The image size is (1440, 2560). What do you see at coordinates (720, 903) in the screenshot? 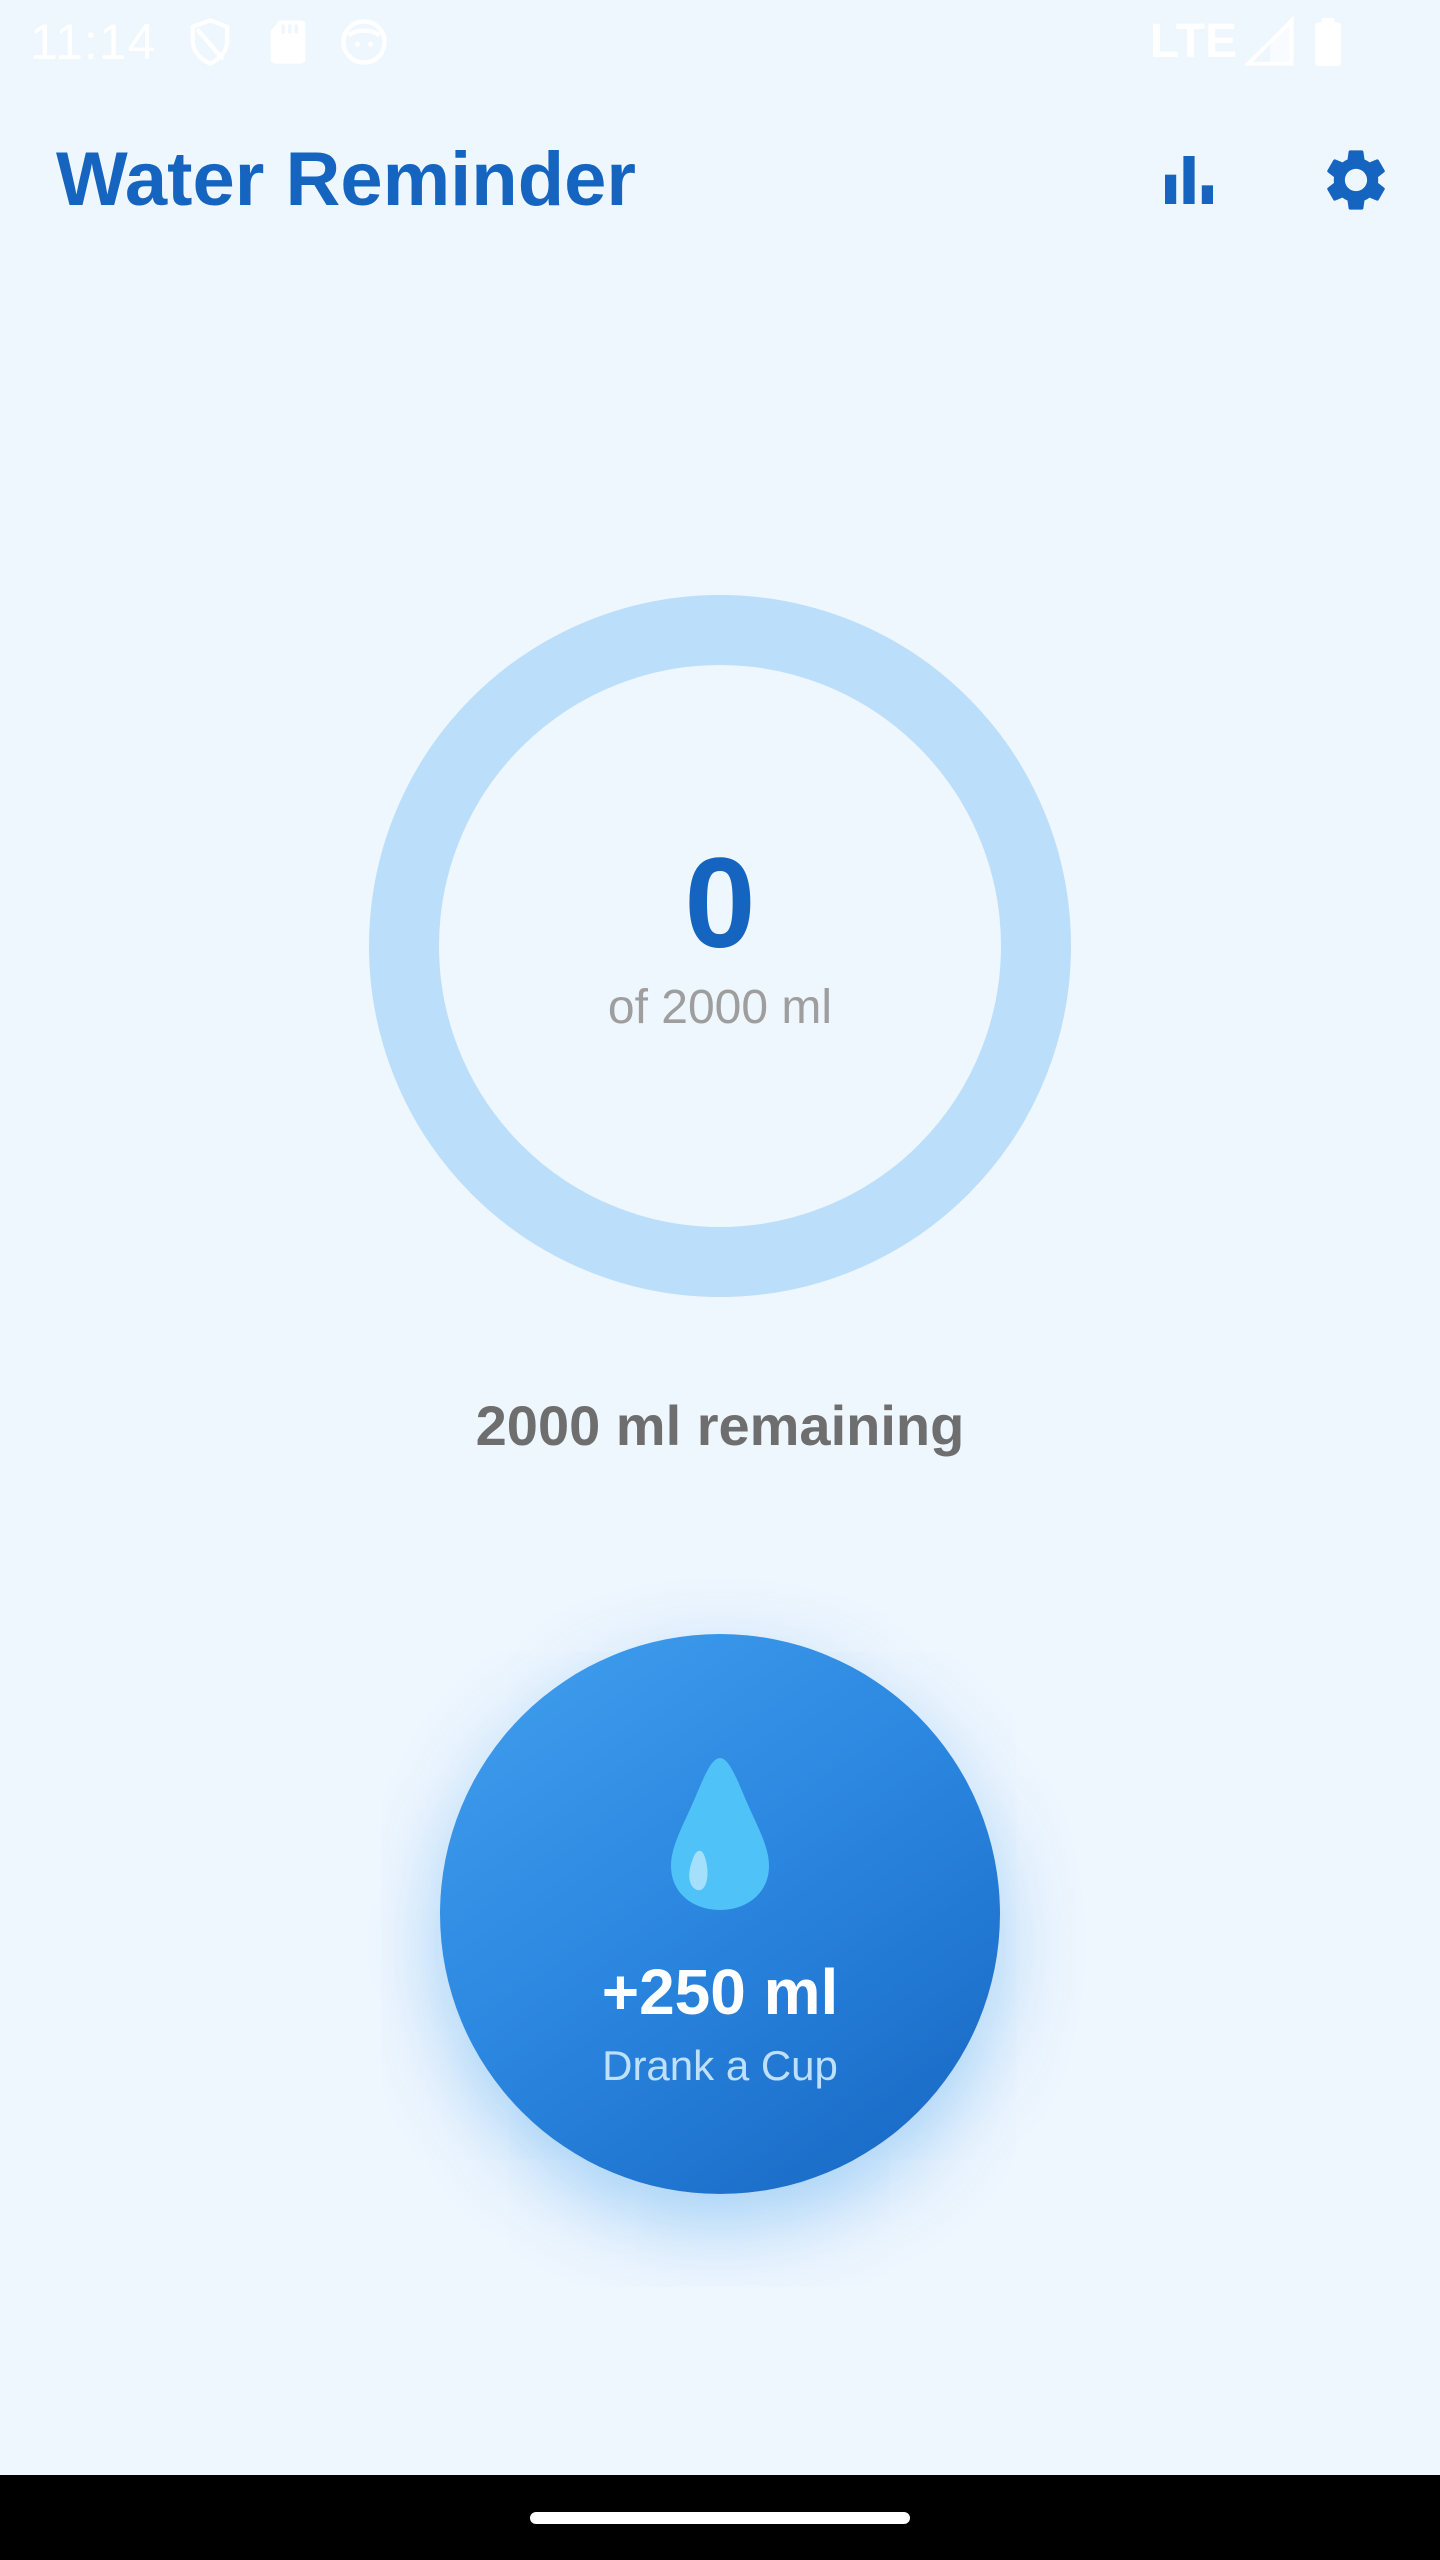
I see `current-intake-value: 0` at bounding box center [720, 903].